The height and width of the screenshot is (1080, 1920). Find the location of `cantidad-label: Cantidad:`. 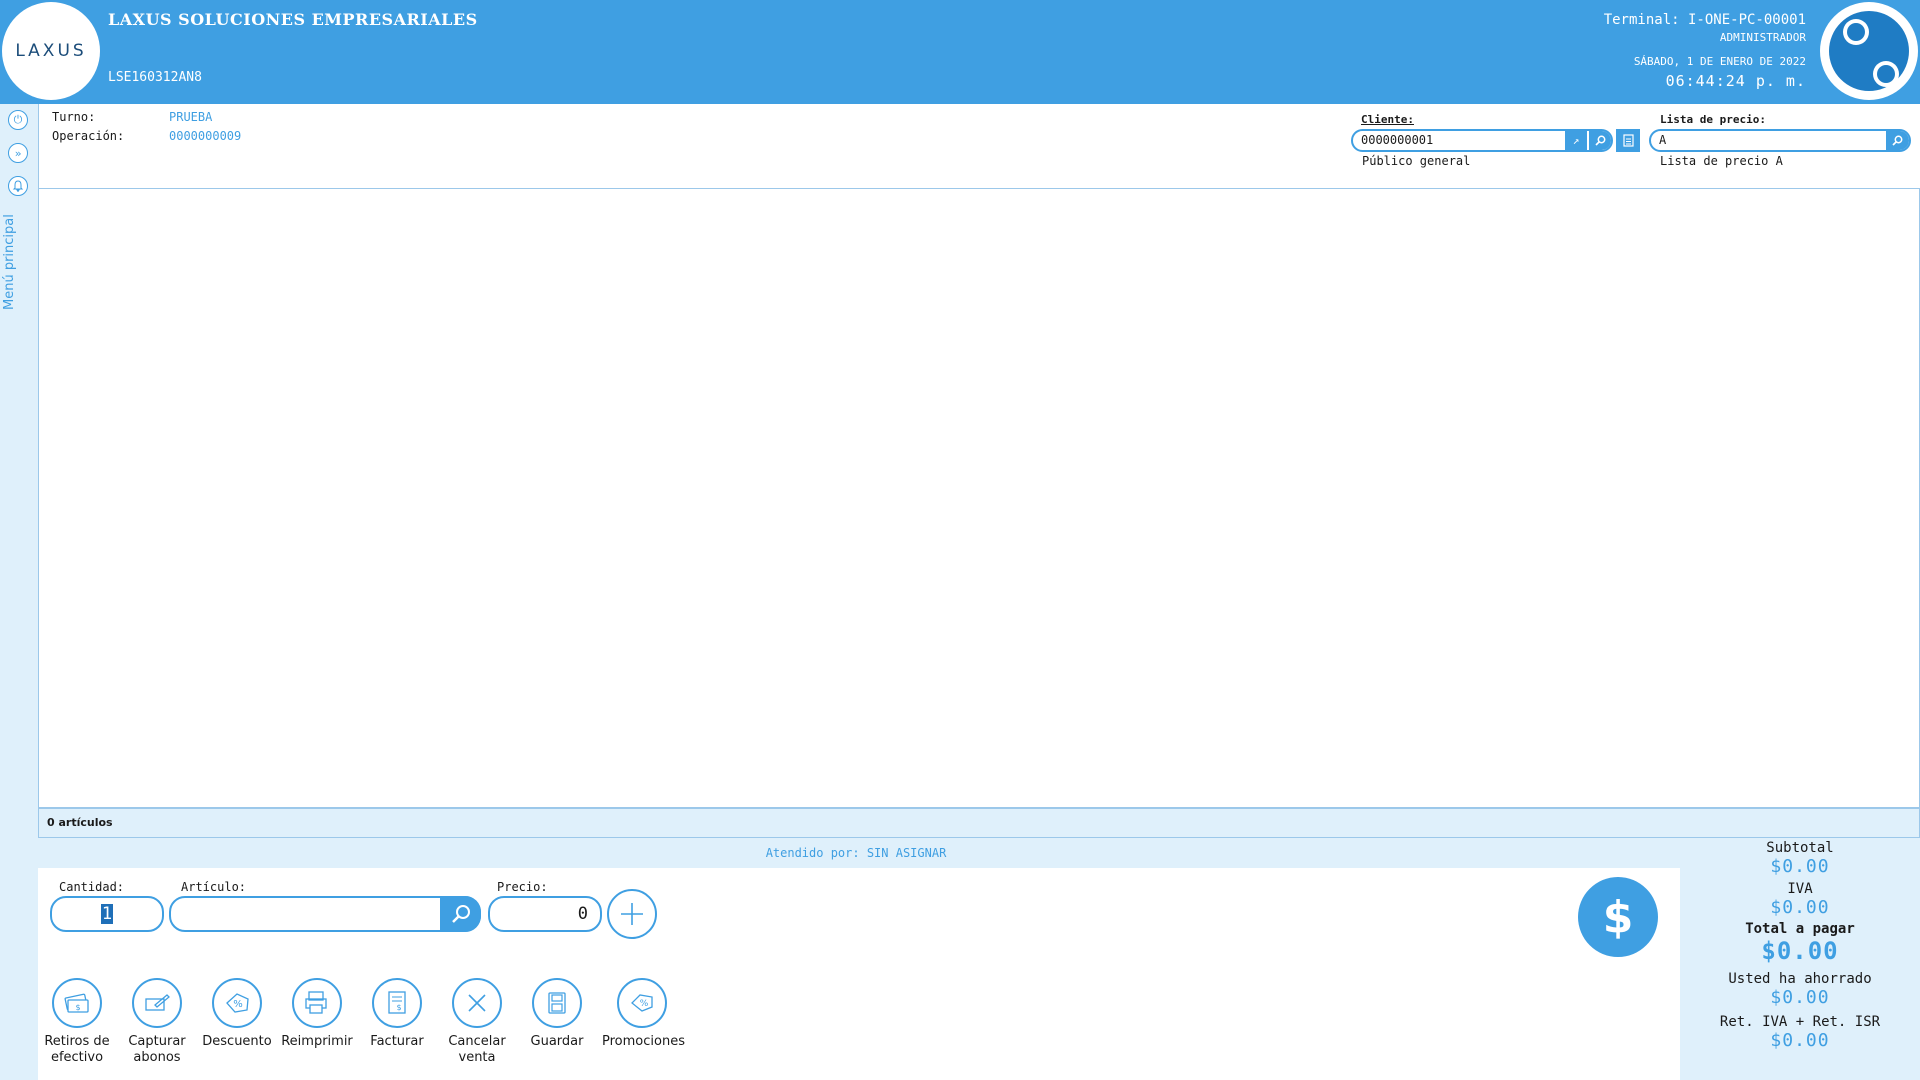

cantidad-label: Cantidad: is located at coordinates (92, 887).